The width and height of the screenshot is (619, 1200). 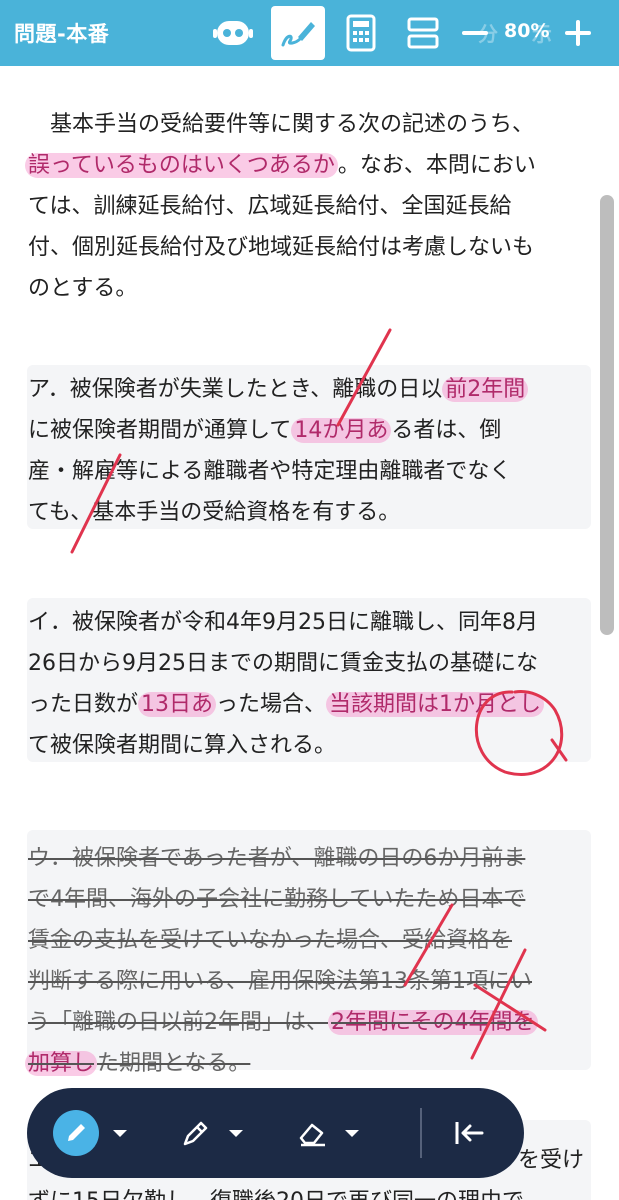 I want to click on scrollbar-thumb, so click(x=607, y=415).